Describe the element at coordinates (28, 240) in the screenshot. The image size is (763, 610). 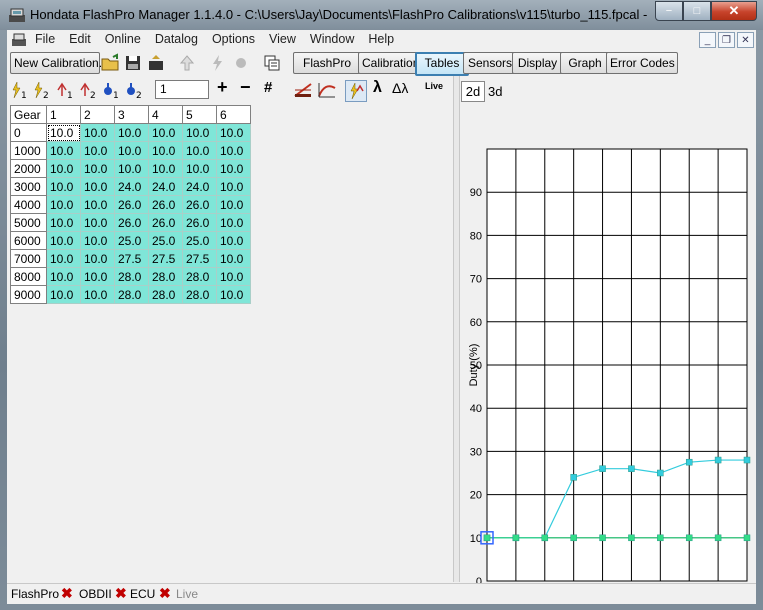
I see `row-header: 6000` at that location.